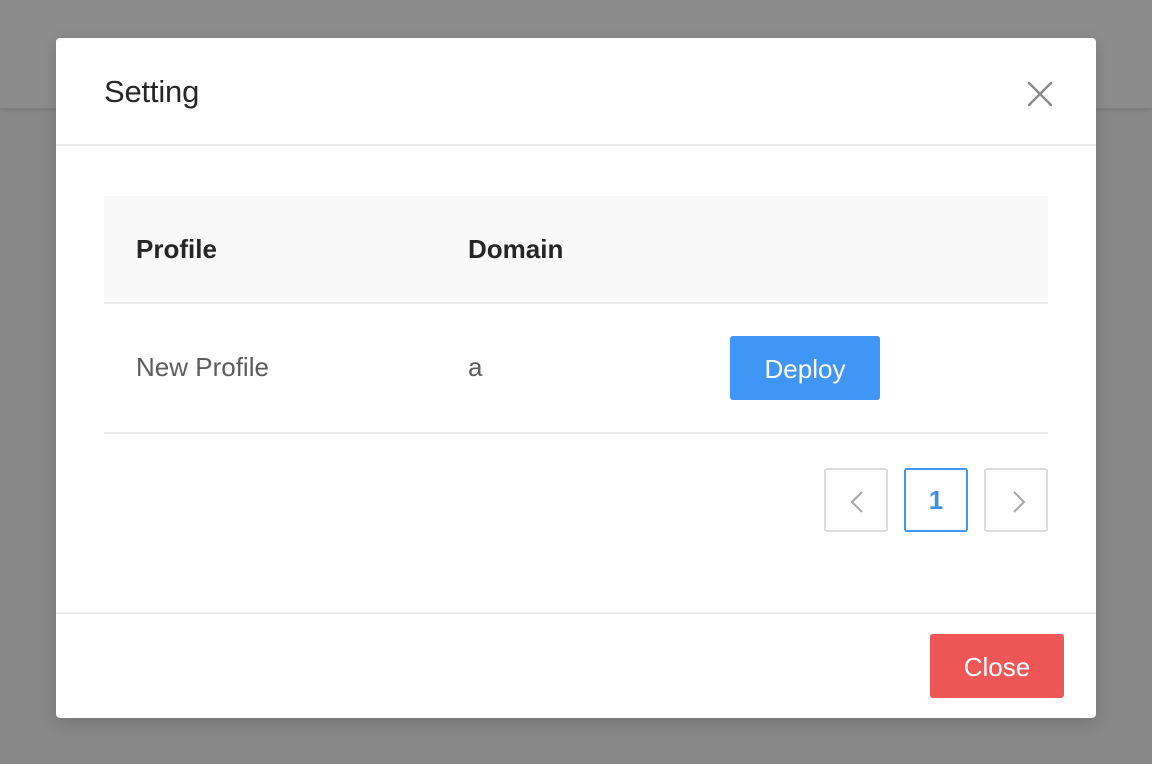 The image size is (1152, 764). Describe the element at coordinates (997, 666) in the screenshot. I see `close-button: Close` at that location.